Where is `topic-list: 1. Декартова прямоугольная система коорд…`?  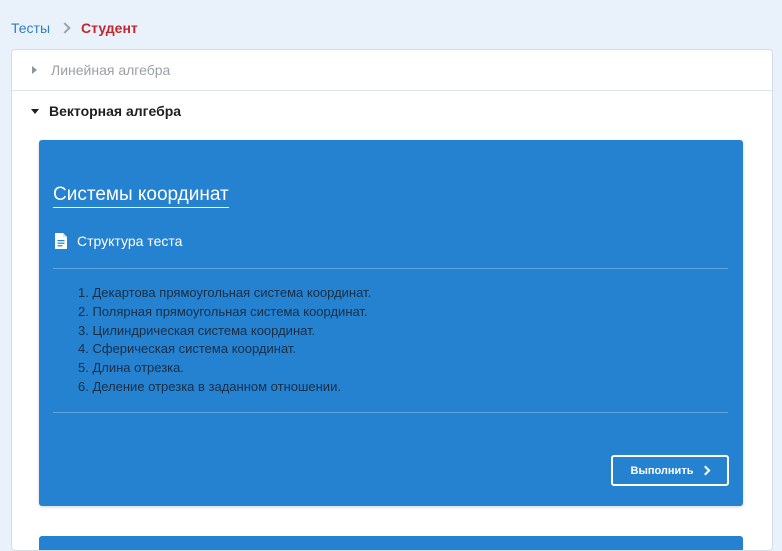
topic-list: 1. Декартова прямоугольная система коорд… is located at coordinates (224, 340).